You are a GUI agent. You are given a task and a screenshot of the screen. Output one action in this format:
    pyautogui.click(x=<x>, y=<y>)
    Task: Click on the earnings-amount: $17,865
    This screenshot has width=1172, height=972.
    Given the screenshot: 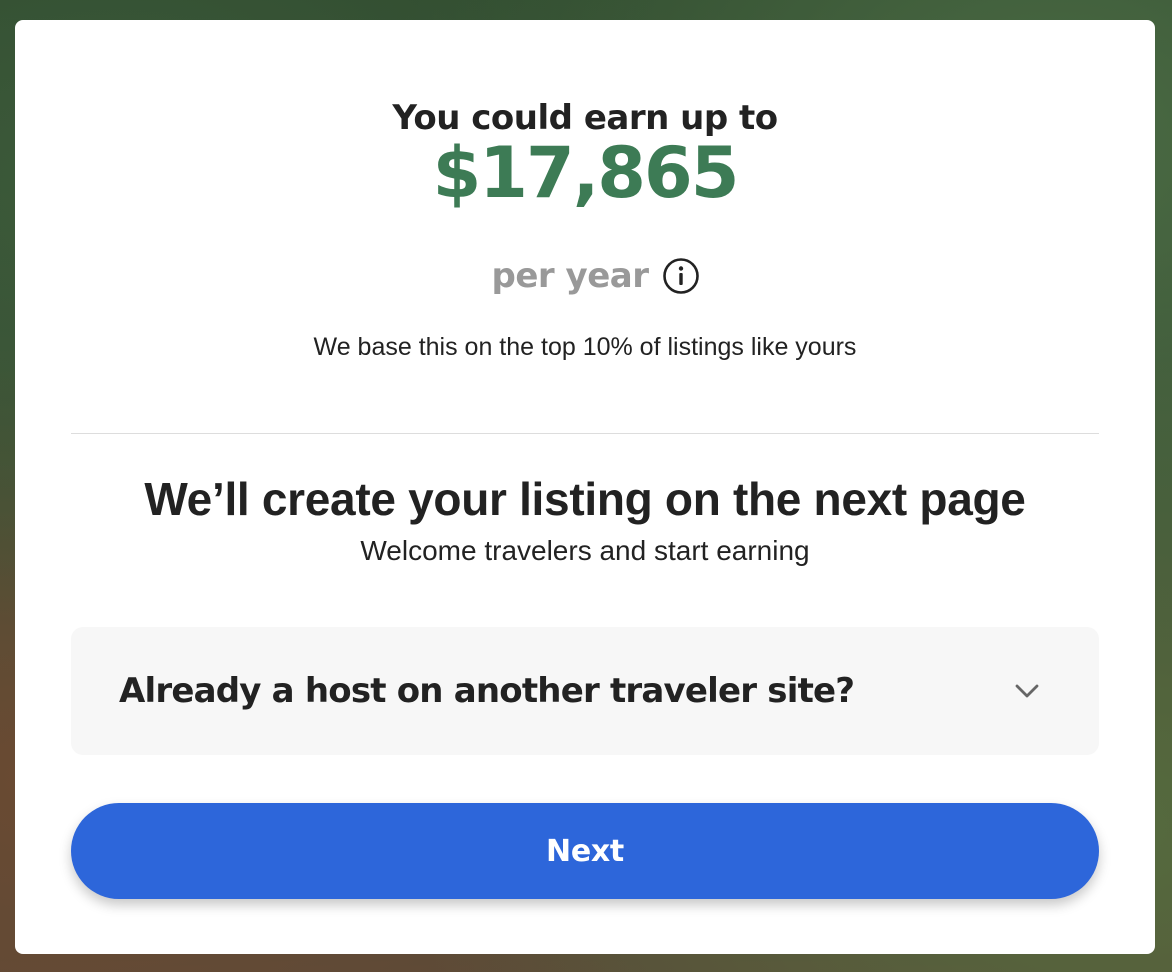 What is the action you would take?
    pyautogui.click(x=586, y=173)
    